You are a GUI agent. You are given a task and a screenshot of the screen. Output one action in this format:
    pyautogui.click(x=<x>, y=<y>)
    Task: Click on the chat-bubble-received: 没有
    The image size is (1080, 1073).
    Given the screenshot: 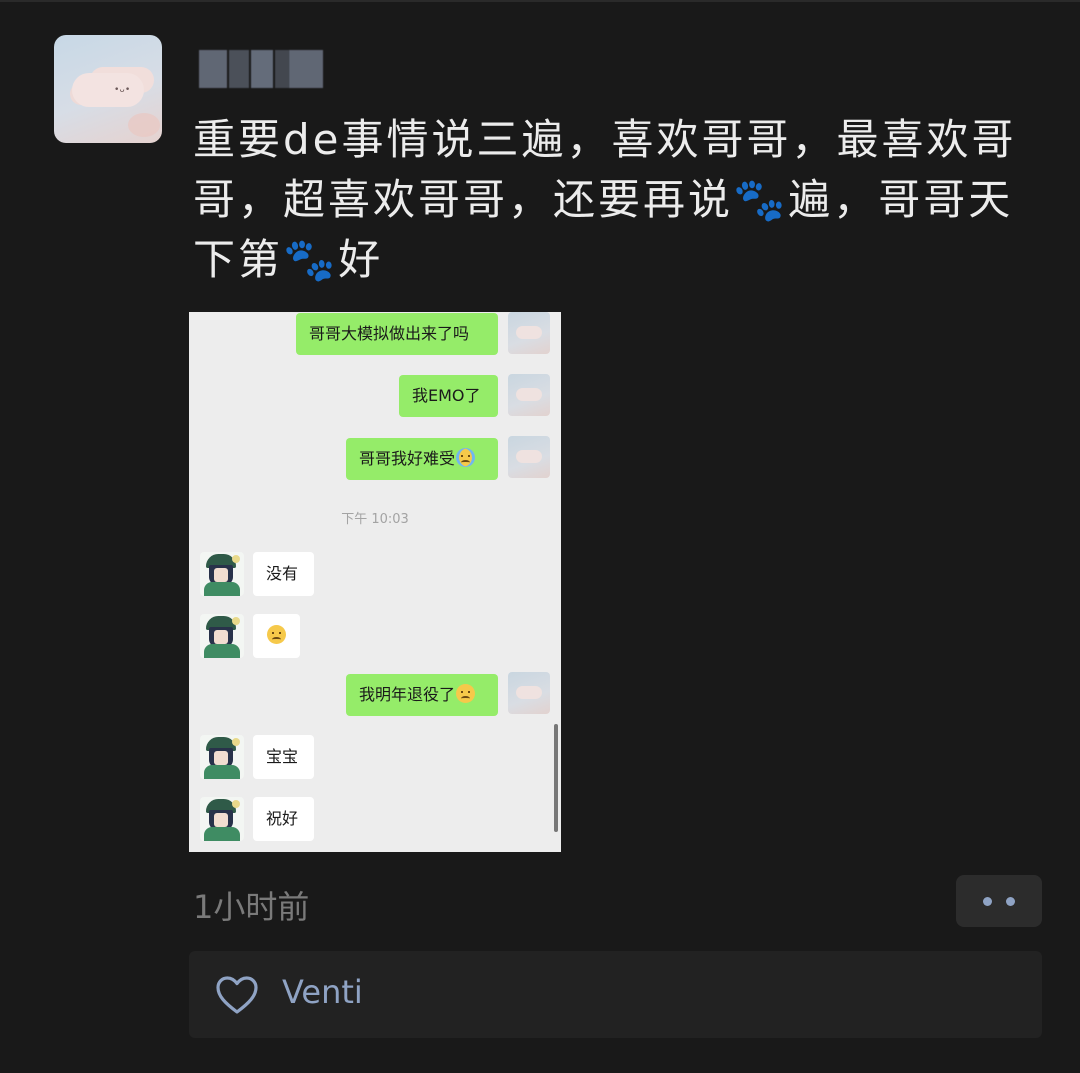 What is the action you would take?
    pyautogui.click(x=283, y=574)
    